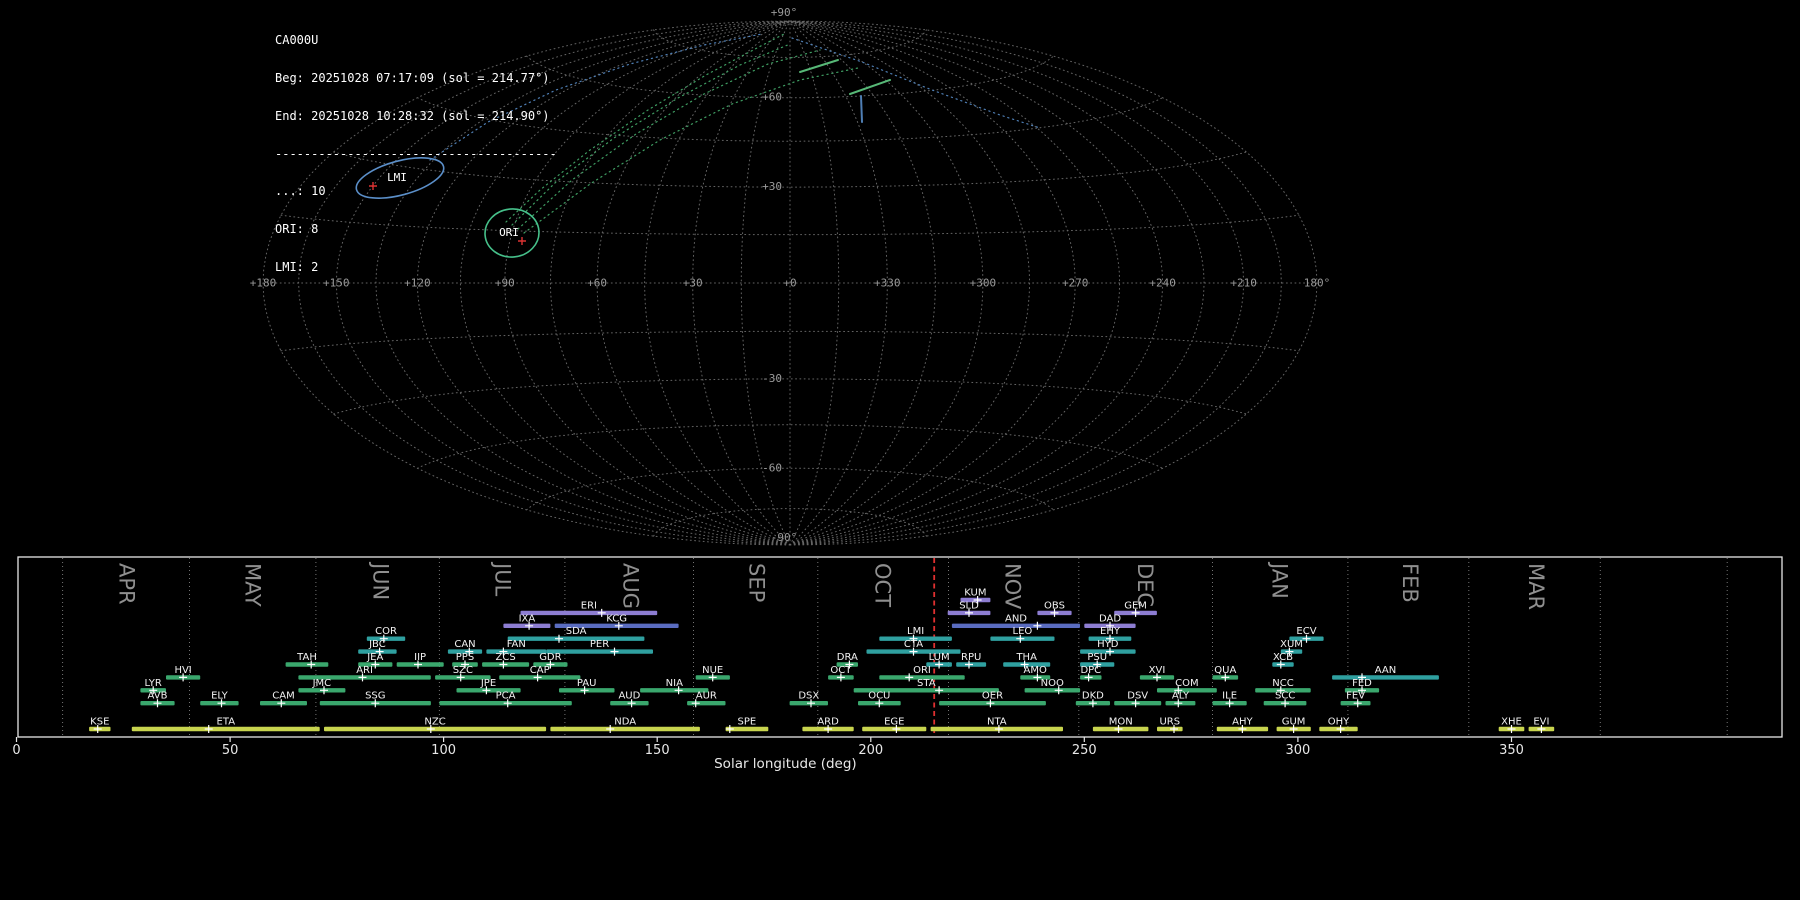  Describe the element at coordinates (1110, 618) in the screenshot. I see `shower-code: DAD` at that location.